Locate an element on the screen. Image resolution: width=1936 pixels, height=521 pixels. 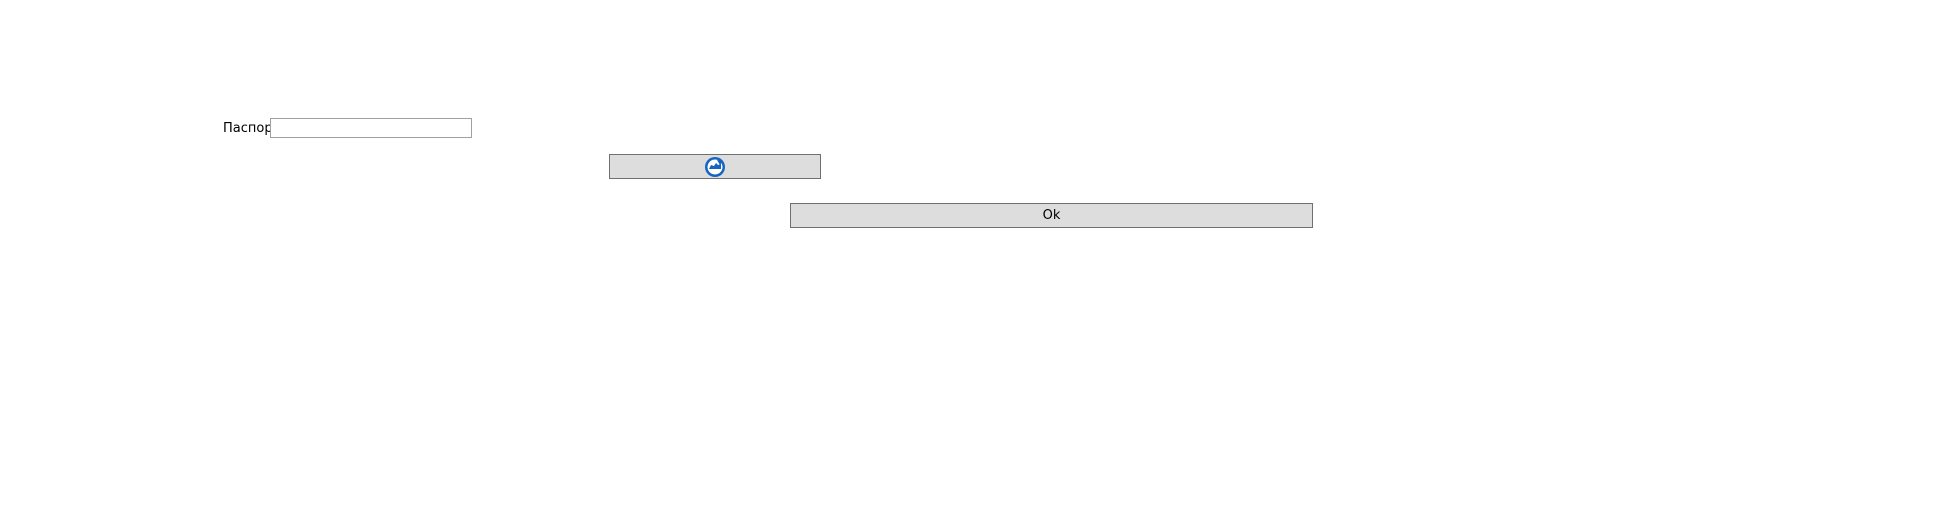
passport-input is located at coordinates (371, 128).